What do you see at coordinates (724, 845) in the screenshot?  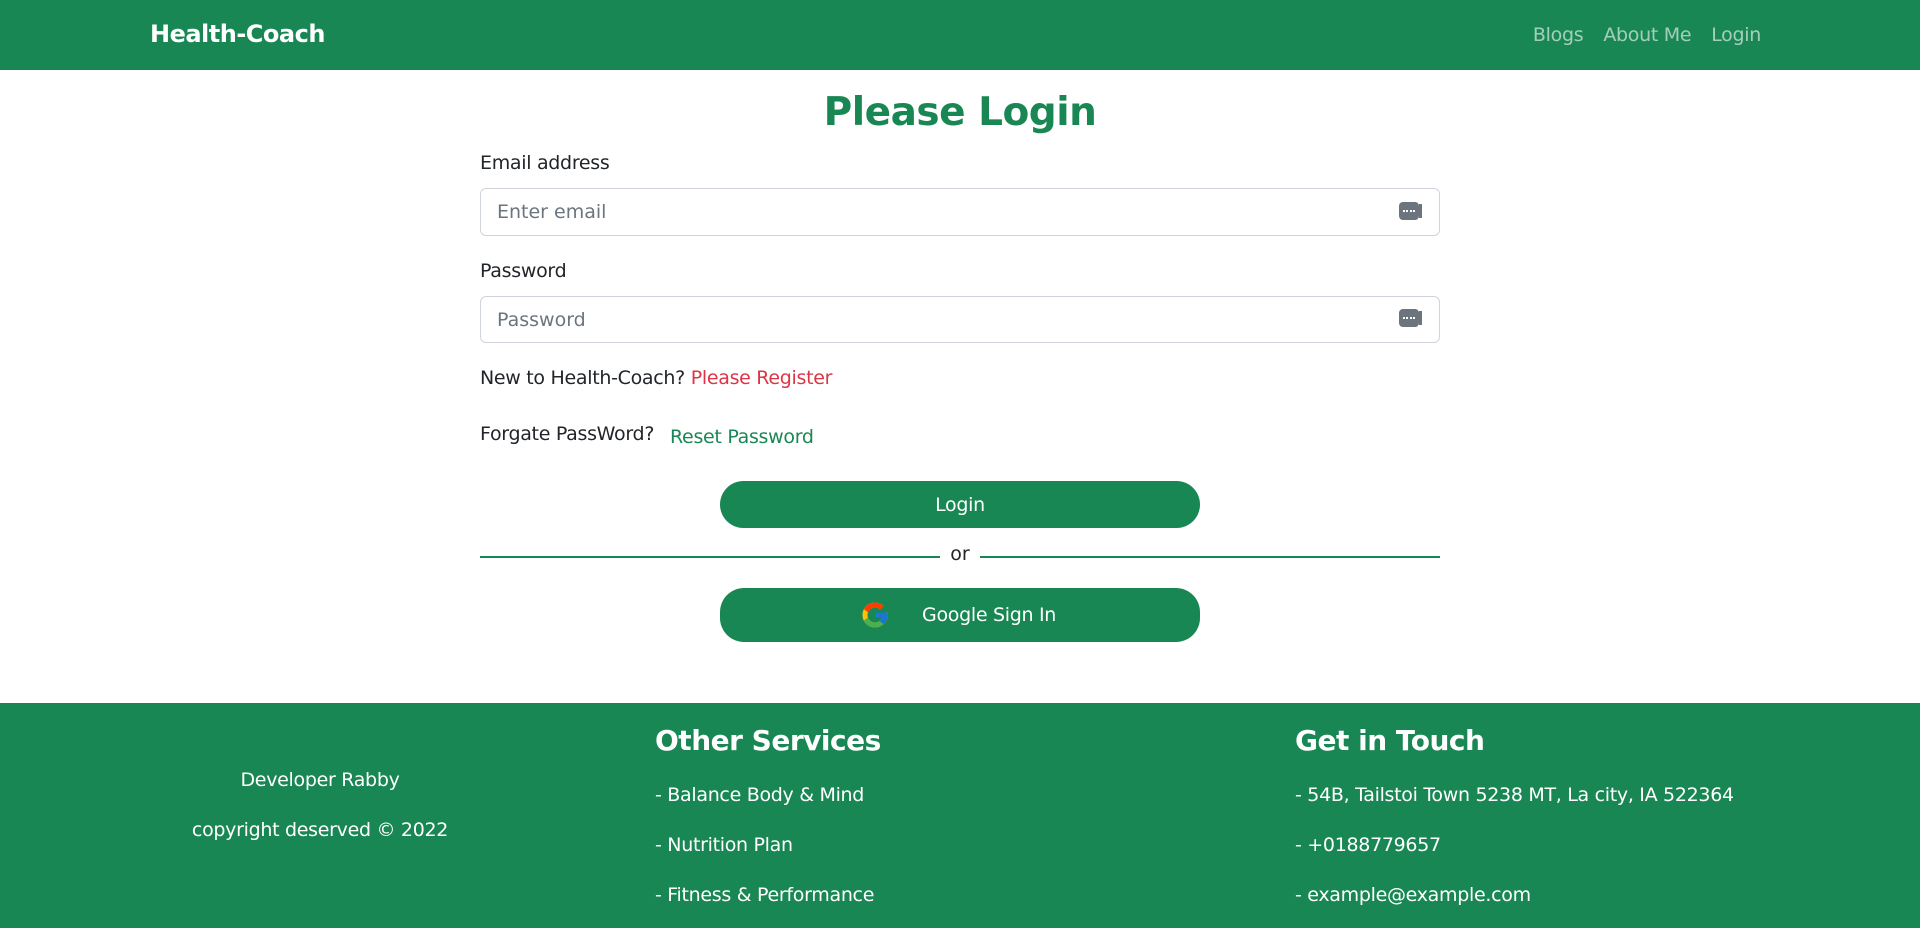 I see `service-item: - Nutrition Plan` at bounding box center [724, 845].